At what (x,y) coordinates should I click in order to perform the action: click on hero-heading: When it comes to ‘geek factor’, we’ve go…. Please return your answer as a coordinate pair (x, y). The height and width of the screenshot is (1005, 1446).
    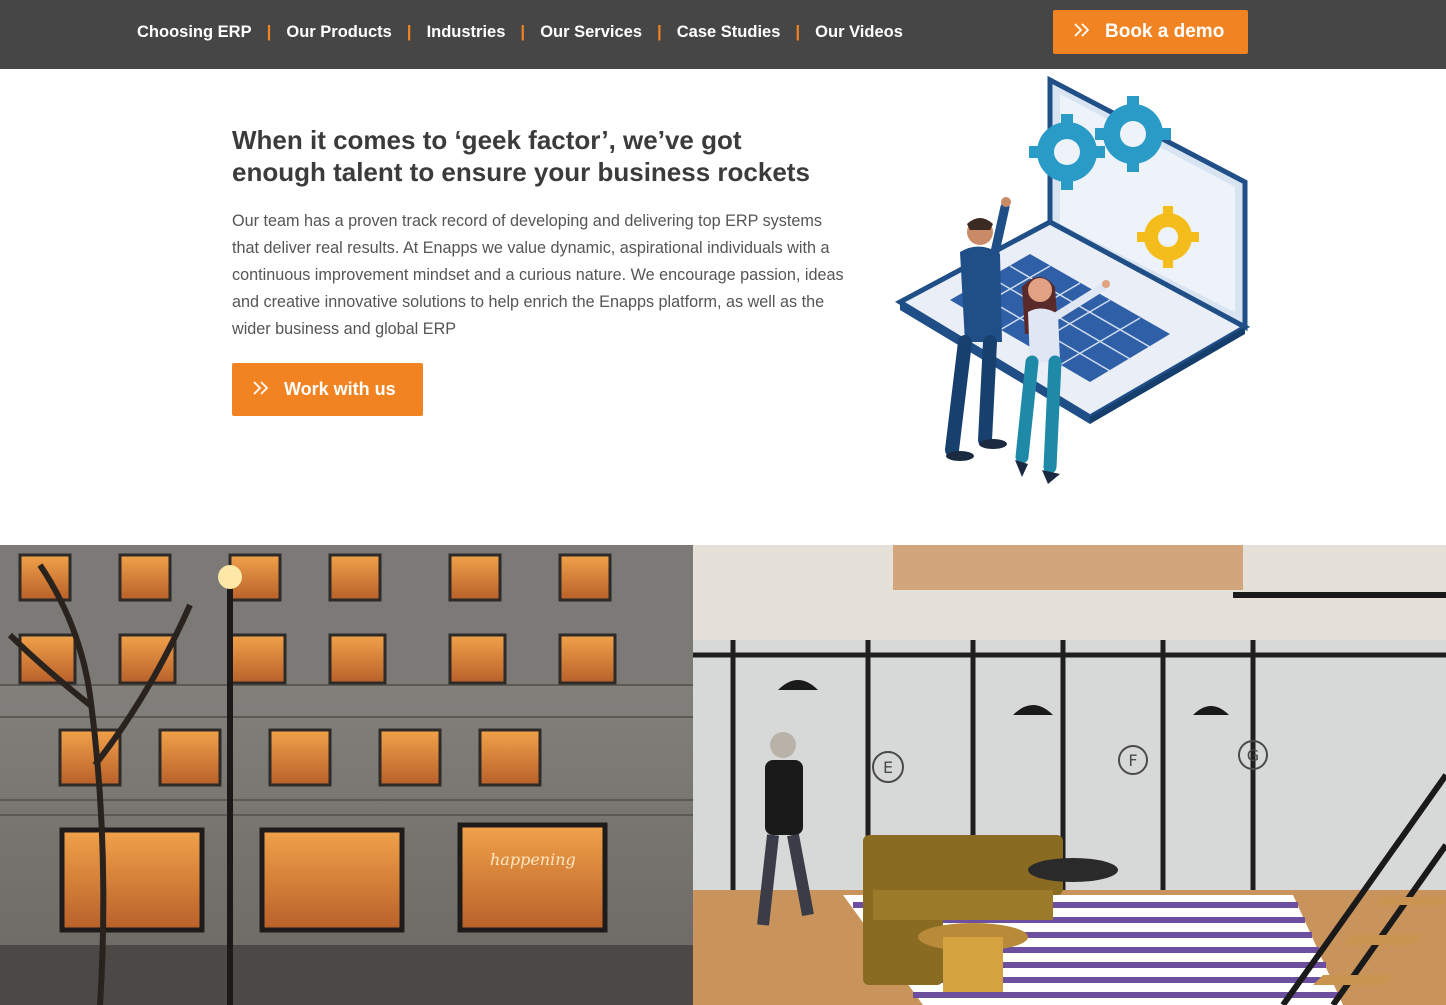
    Looking at the image, I should click on (552, 156).